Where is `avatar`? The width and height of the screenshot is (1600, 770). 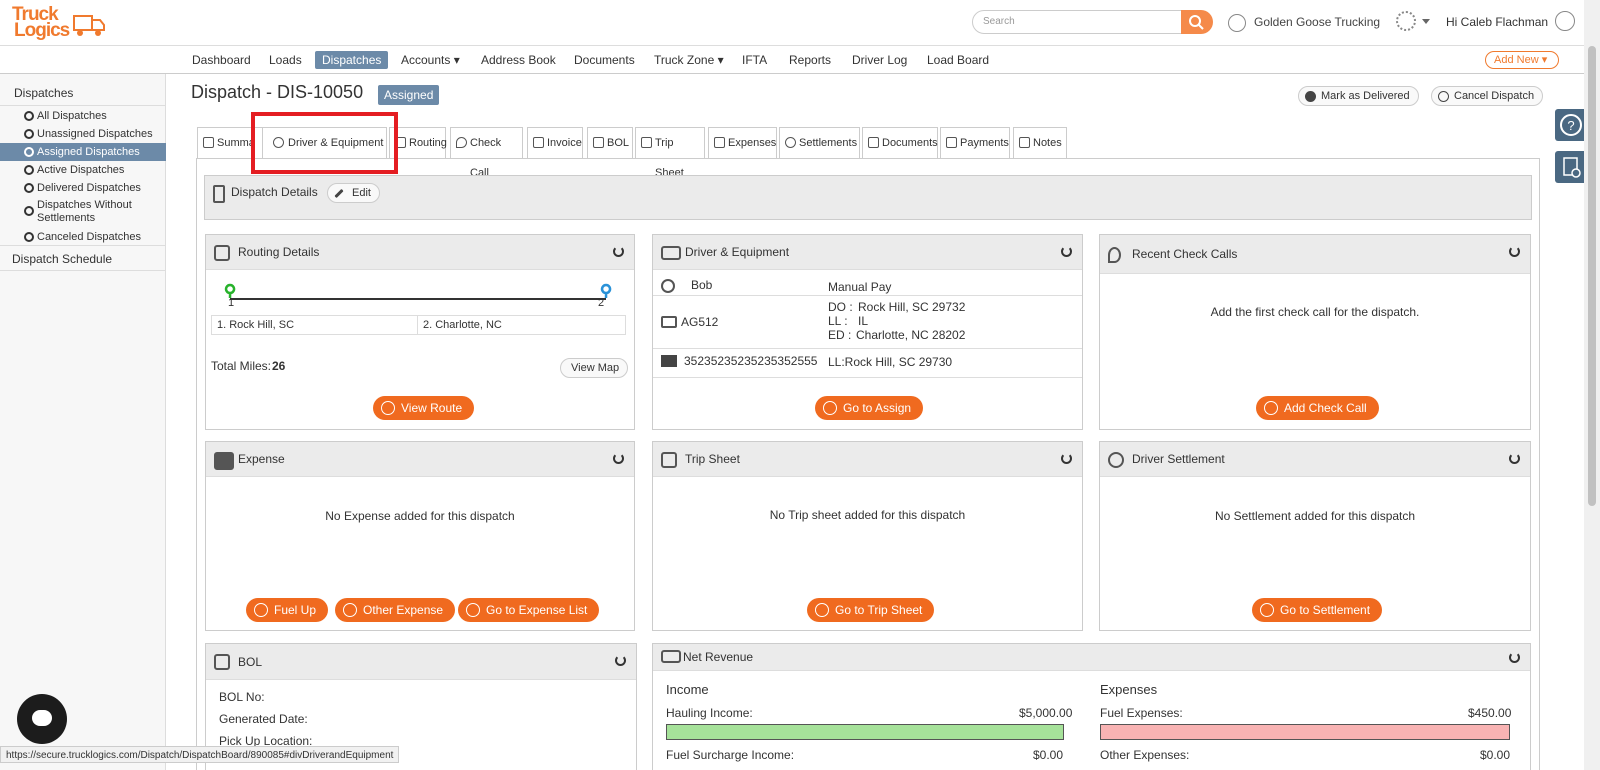 avatar is located at coordinates (1565, 21).